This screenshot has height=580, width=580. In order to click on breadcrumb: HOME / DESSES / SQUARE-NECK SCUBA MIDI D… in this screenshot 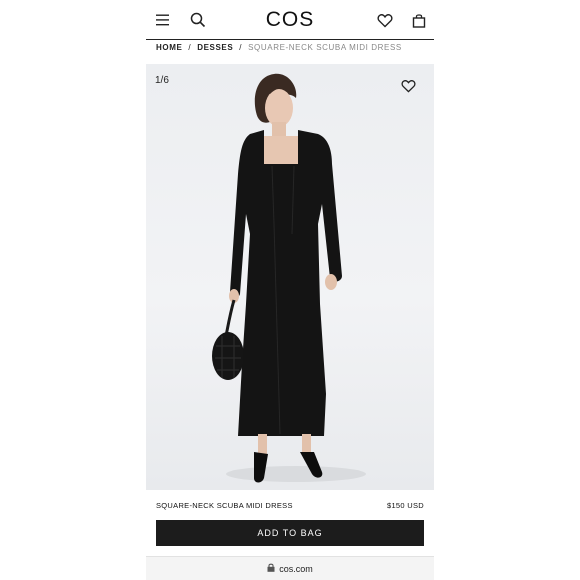, I will do `click(279, 47)`.